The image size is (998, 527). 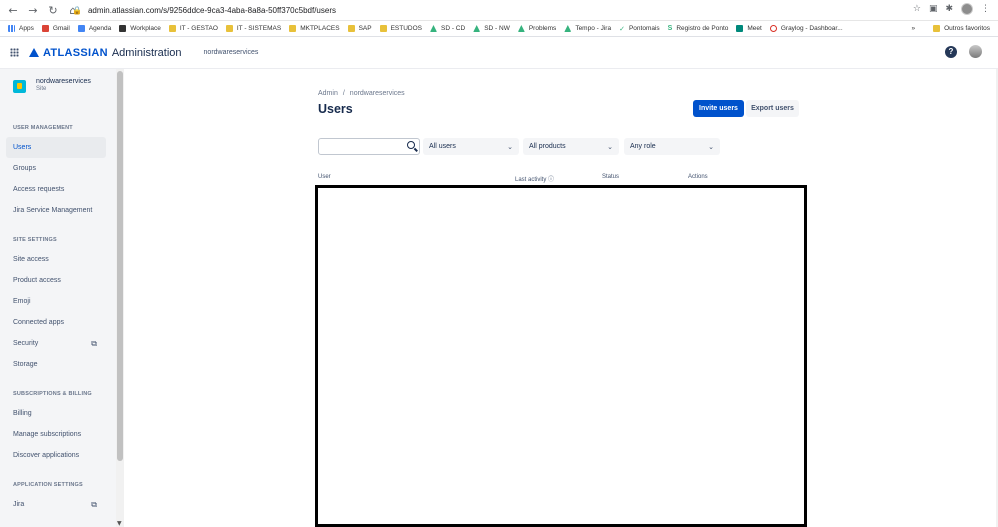 What do you see at coordinates (56, 301) in the screenshot?
I see `sidebar-item-emoji: Emoji` at bounding box center [56, 301].